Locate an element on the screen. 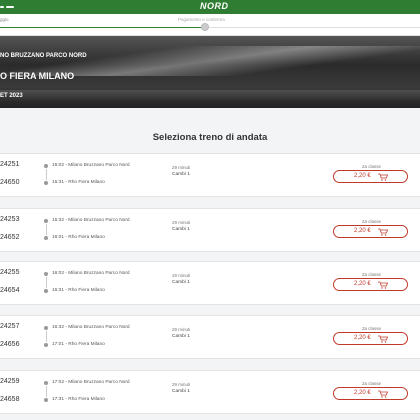 The image size is (420, 420). departure-info: 15:02 - Milano Bruzzano Parco Nord is located at coordinates (91, 165).